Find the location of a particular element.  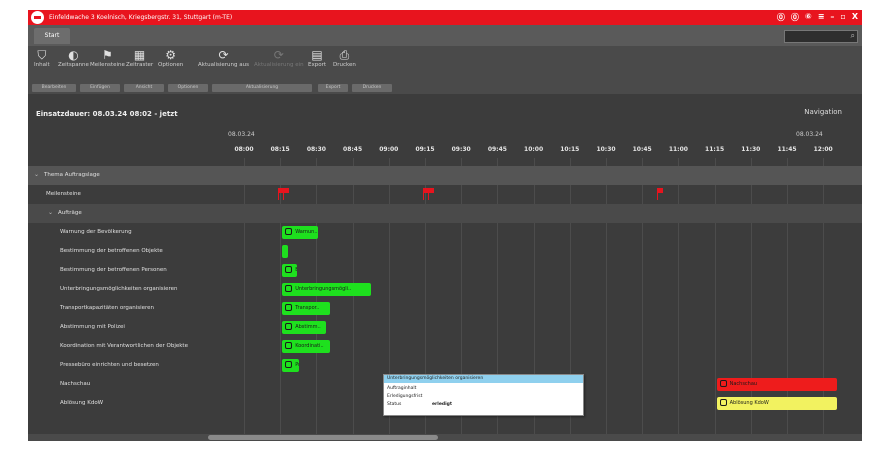

search-icon: ⌕ is located at coordinates (853, 36).